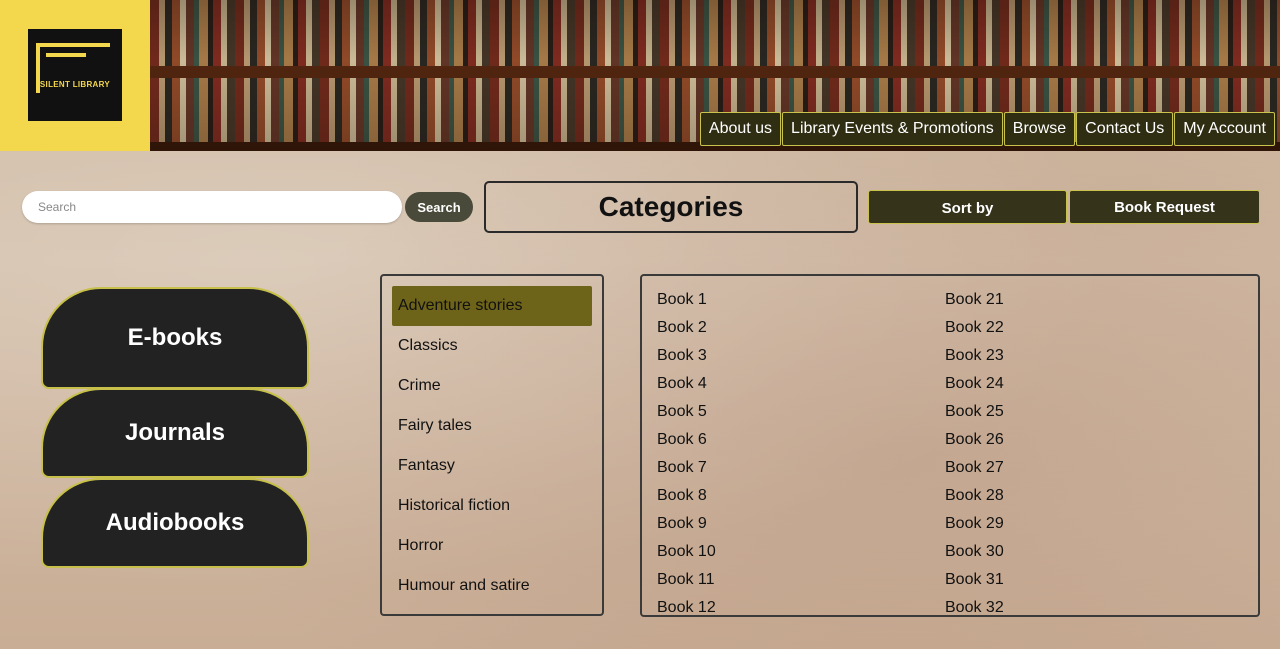 The image size is (1280, 649). I want to click on book-item: Book 4, so click(682, 384).